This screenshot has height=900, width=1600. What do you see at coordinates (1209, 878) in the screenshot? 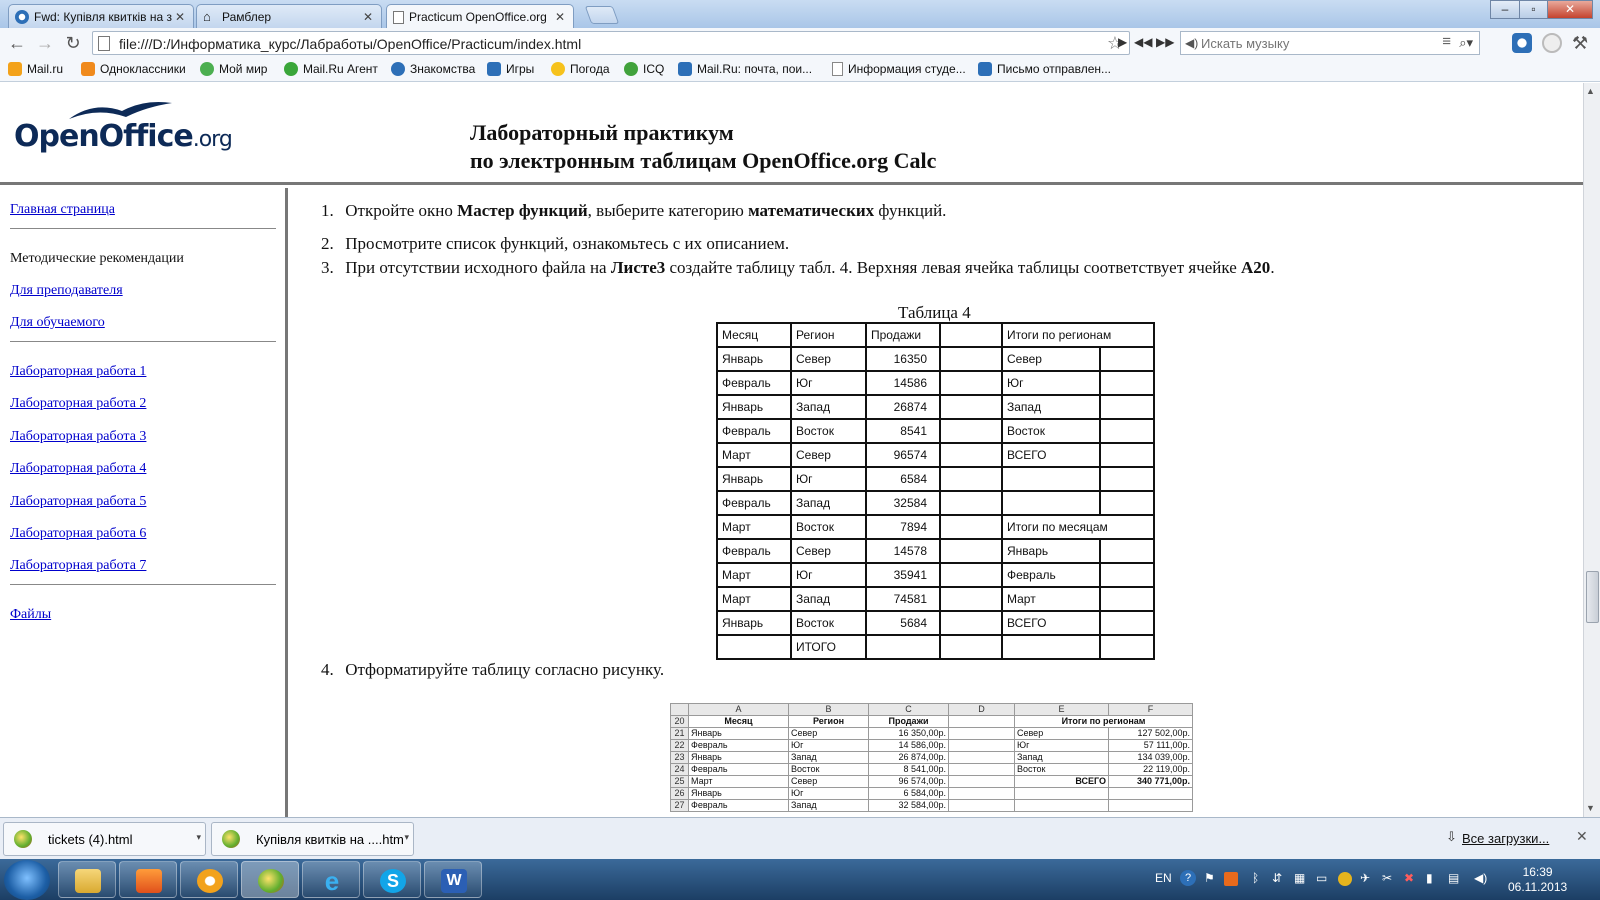
I see `tray-flag-icon: ⚑` at bounding box center [1209, 878].